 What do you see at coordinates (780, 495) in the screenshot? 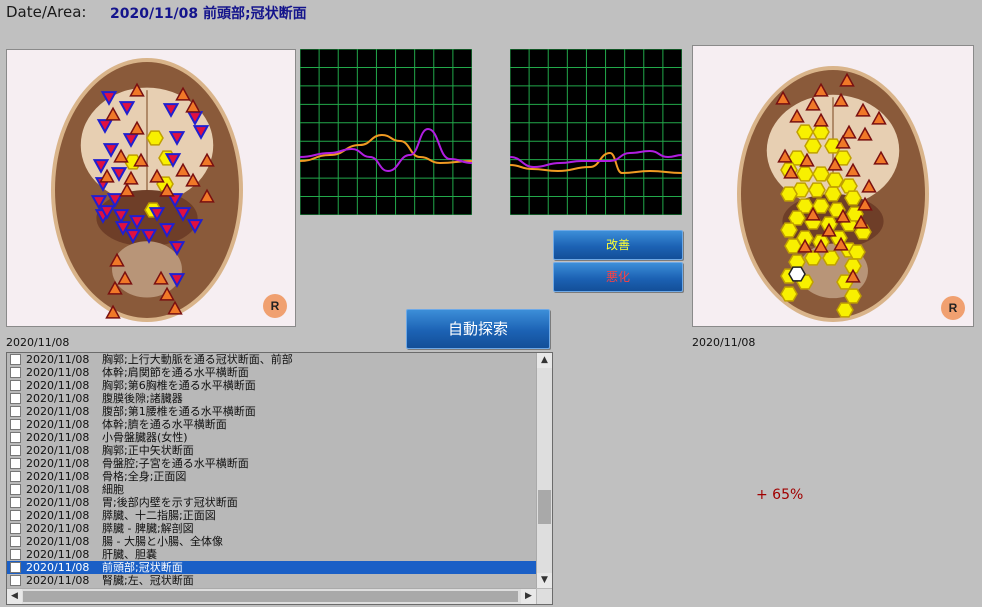
I see `result-percentage: + 65%` at bounding box center [780, 495].